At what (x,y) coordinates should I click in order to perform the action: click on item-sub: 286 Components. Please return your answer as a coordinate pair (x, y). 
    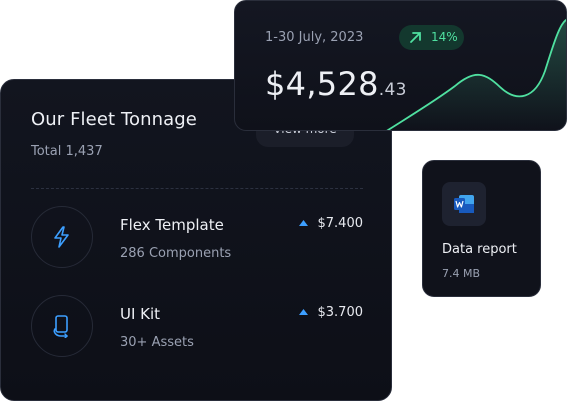
    Looking at the image, I should click on (176, 253).